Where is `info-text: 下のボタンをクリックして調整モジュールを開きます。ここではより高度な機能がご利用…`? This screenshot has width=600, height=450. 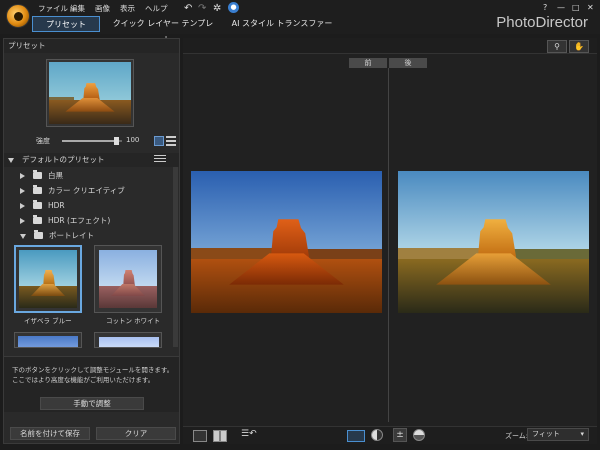
info-text: 下のボタンをクリックして調整モジュールを開きます。ここではより高度な機能がご利用… is located at coordinates (93, 375).